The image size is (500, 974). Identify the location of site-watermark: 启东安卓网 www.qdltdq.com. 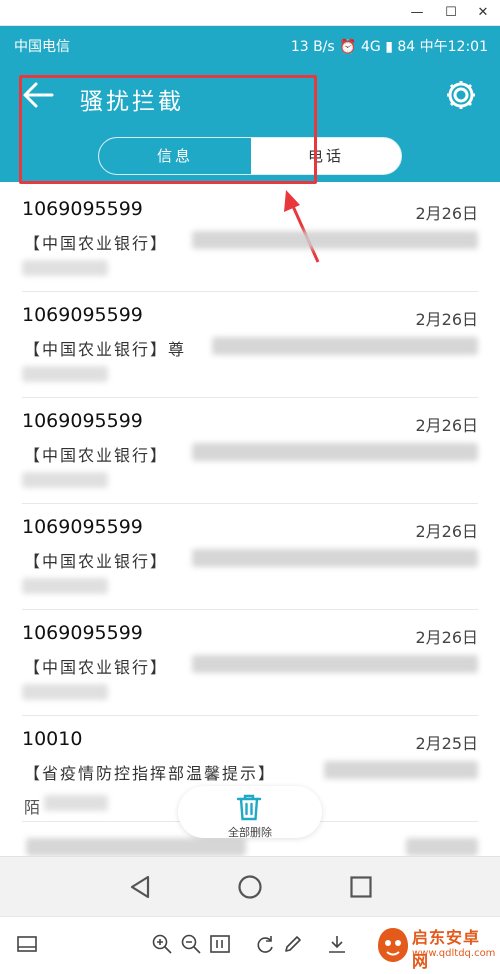
(436, 946).